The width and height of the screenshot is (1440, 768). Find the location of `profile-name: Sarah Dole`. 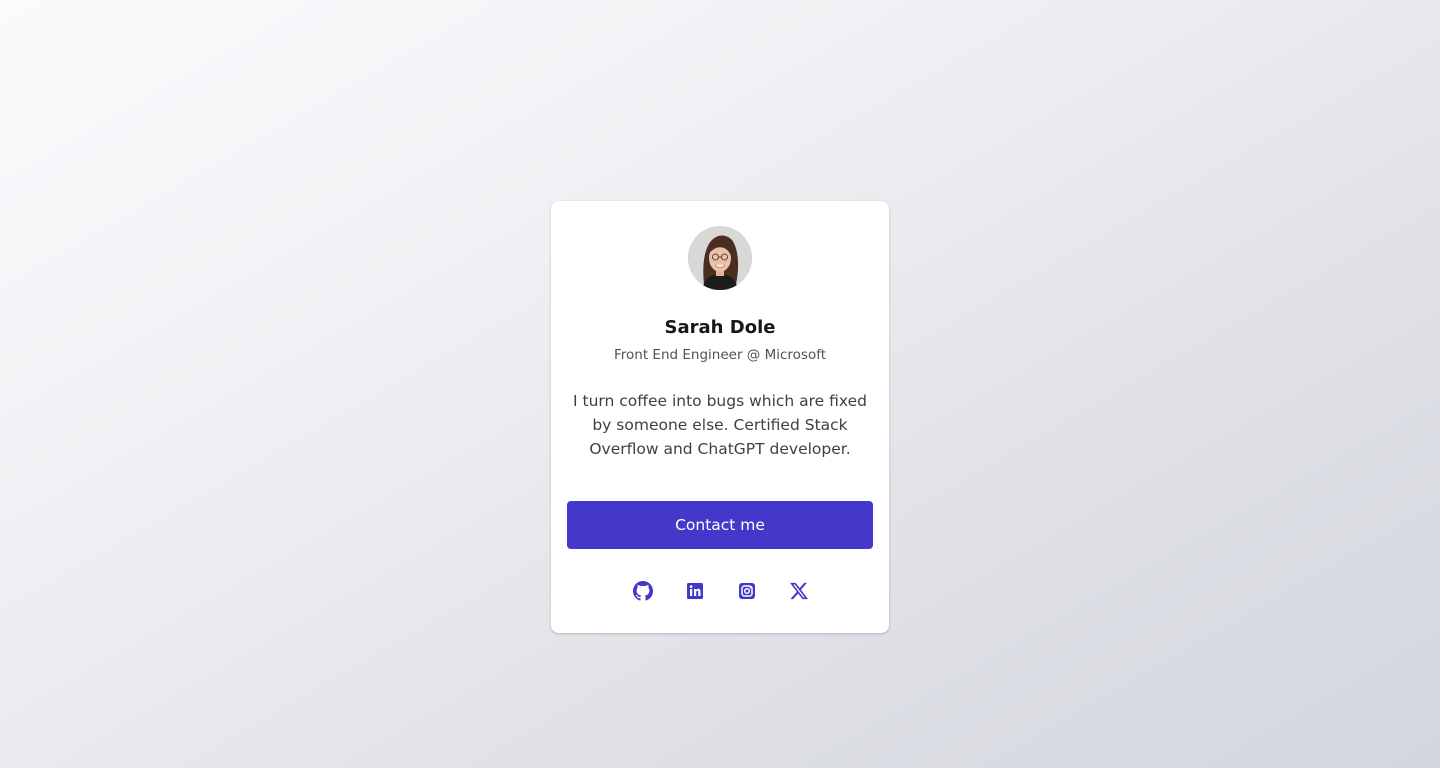

profile-name: Sarah Dole is located at coordinates (720, 327).